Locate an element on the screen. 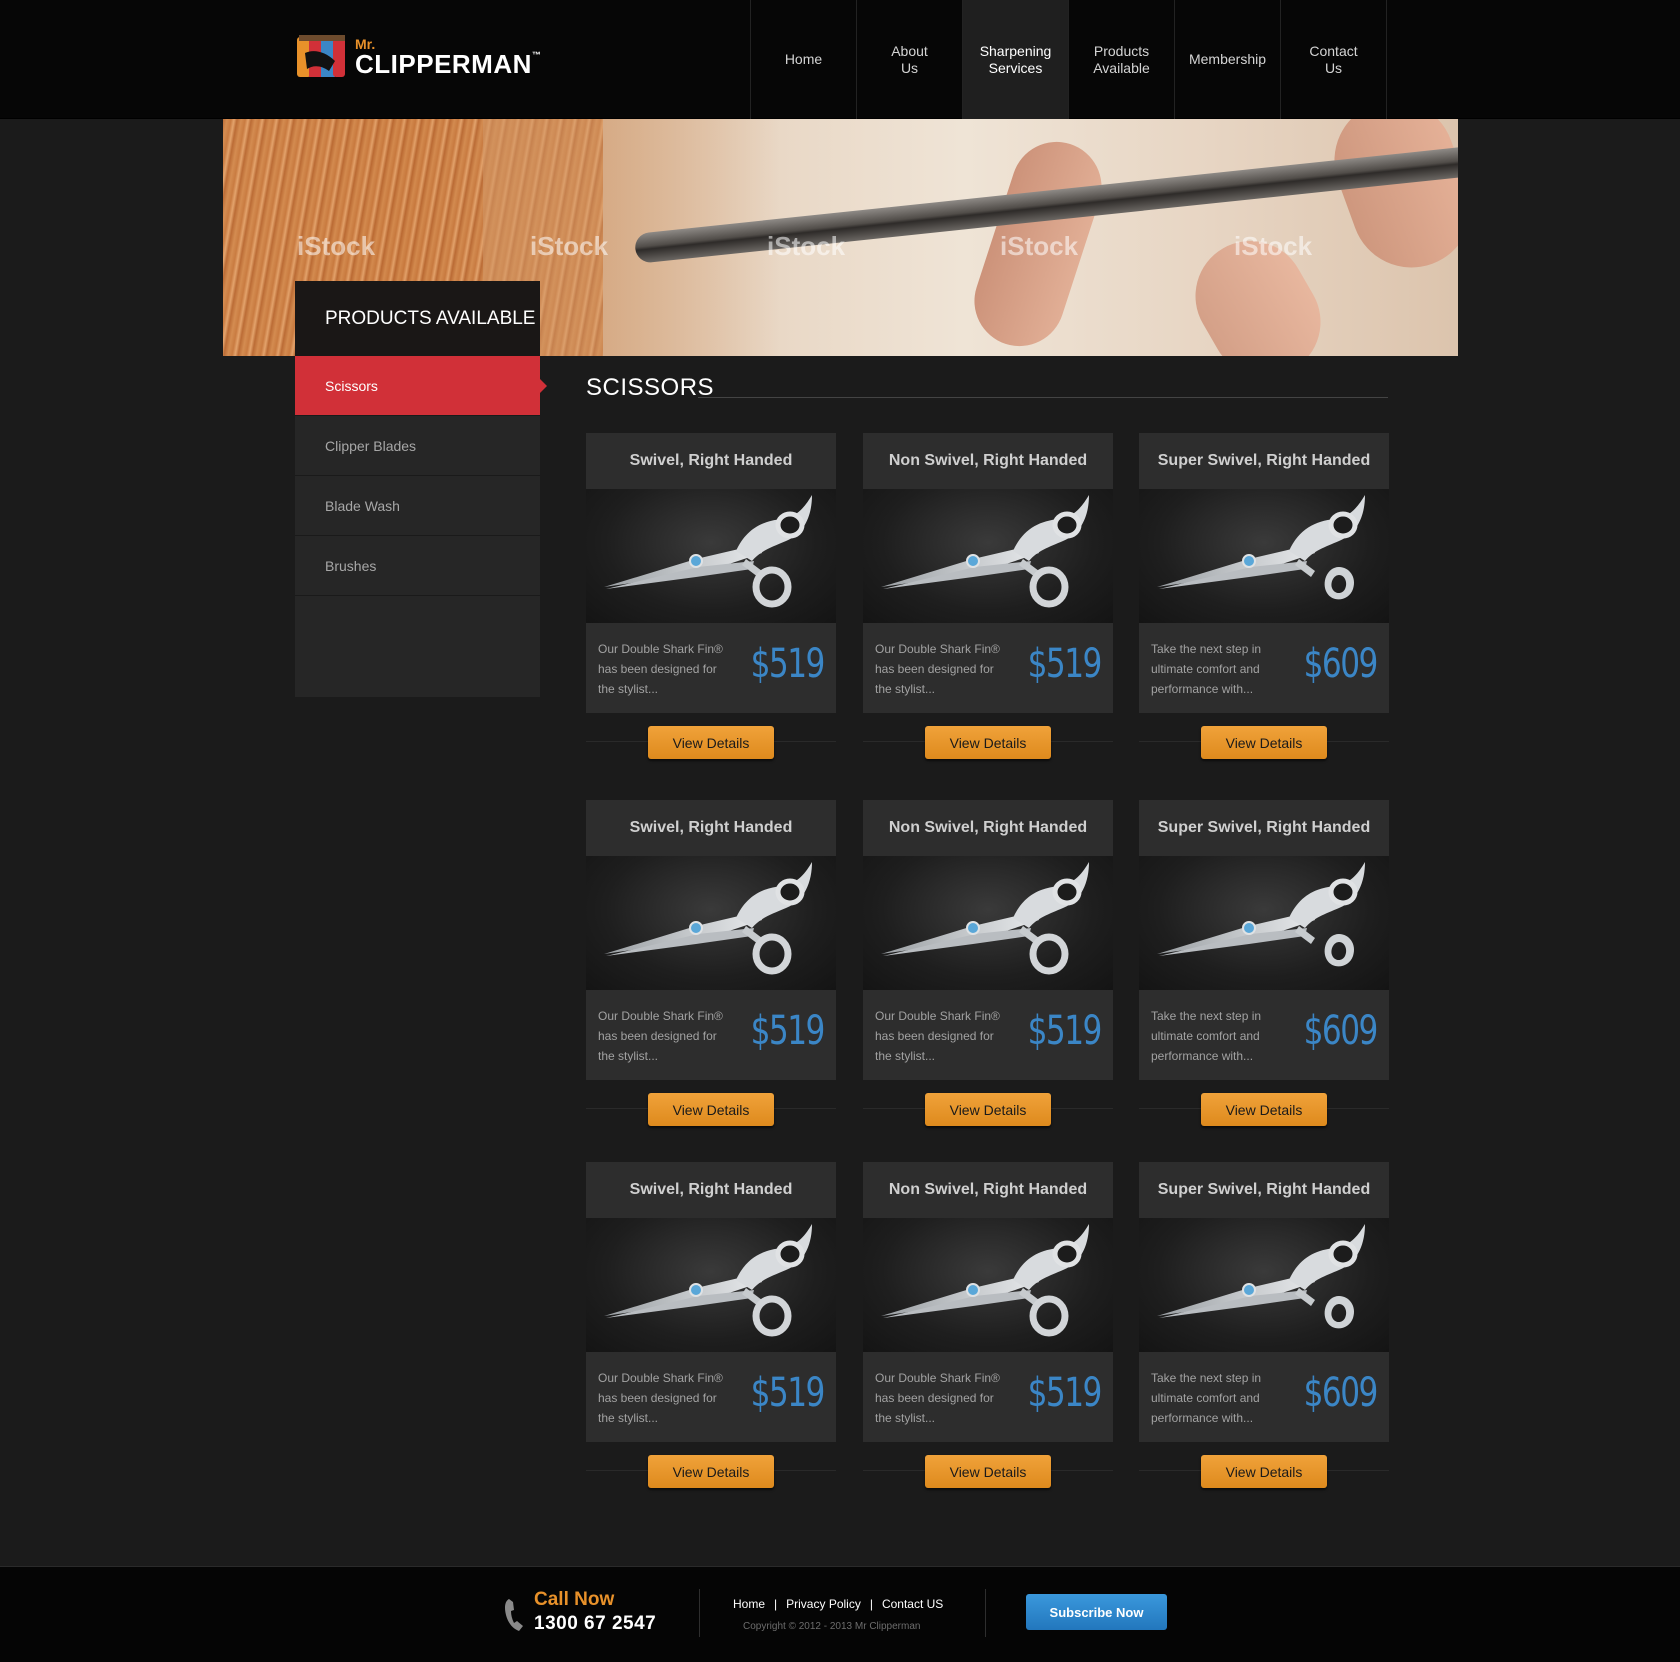 This screenshot has height=1662, width=1680. site-logo: Mr. CLIPPERMAN™ is located at coordinates (418, 57).